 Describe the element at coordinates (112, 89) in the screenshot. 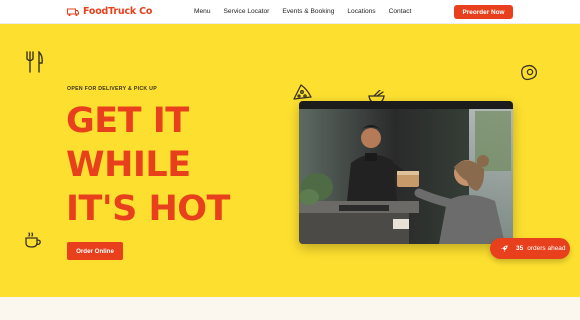

I see `availability-eyebrow: OPEN FOR DELIVERY & PICK UP` at that location.